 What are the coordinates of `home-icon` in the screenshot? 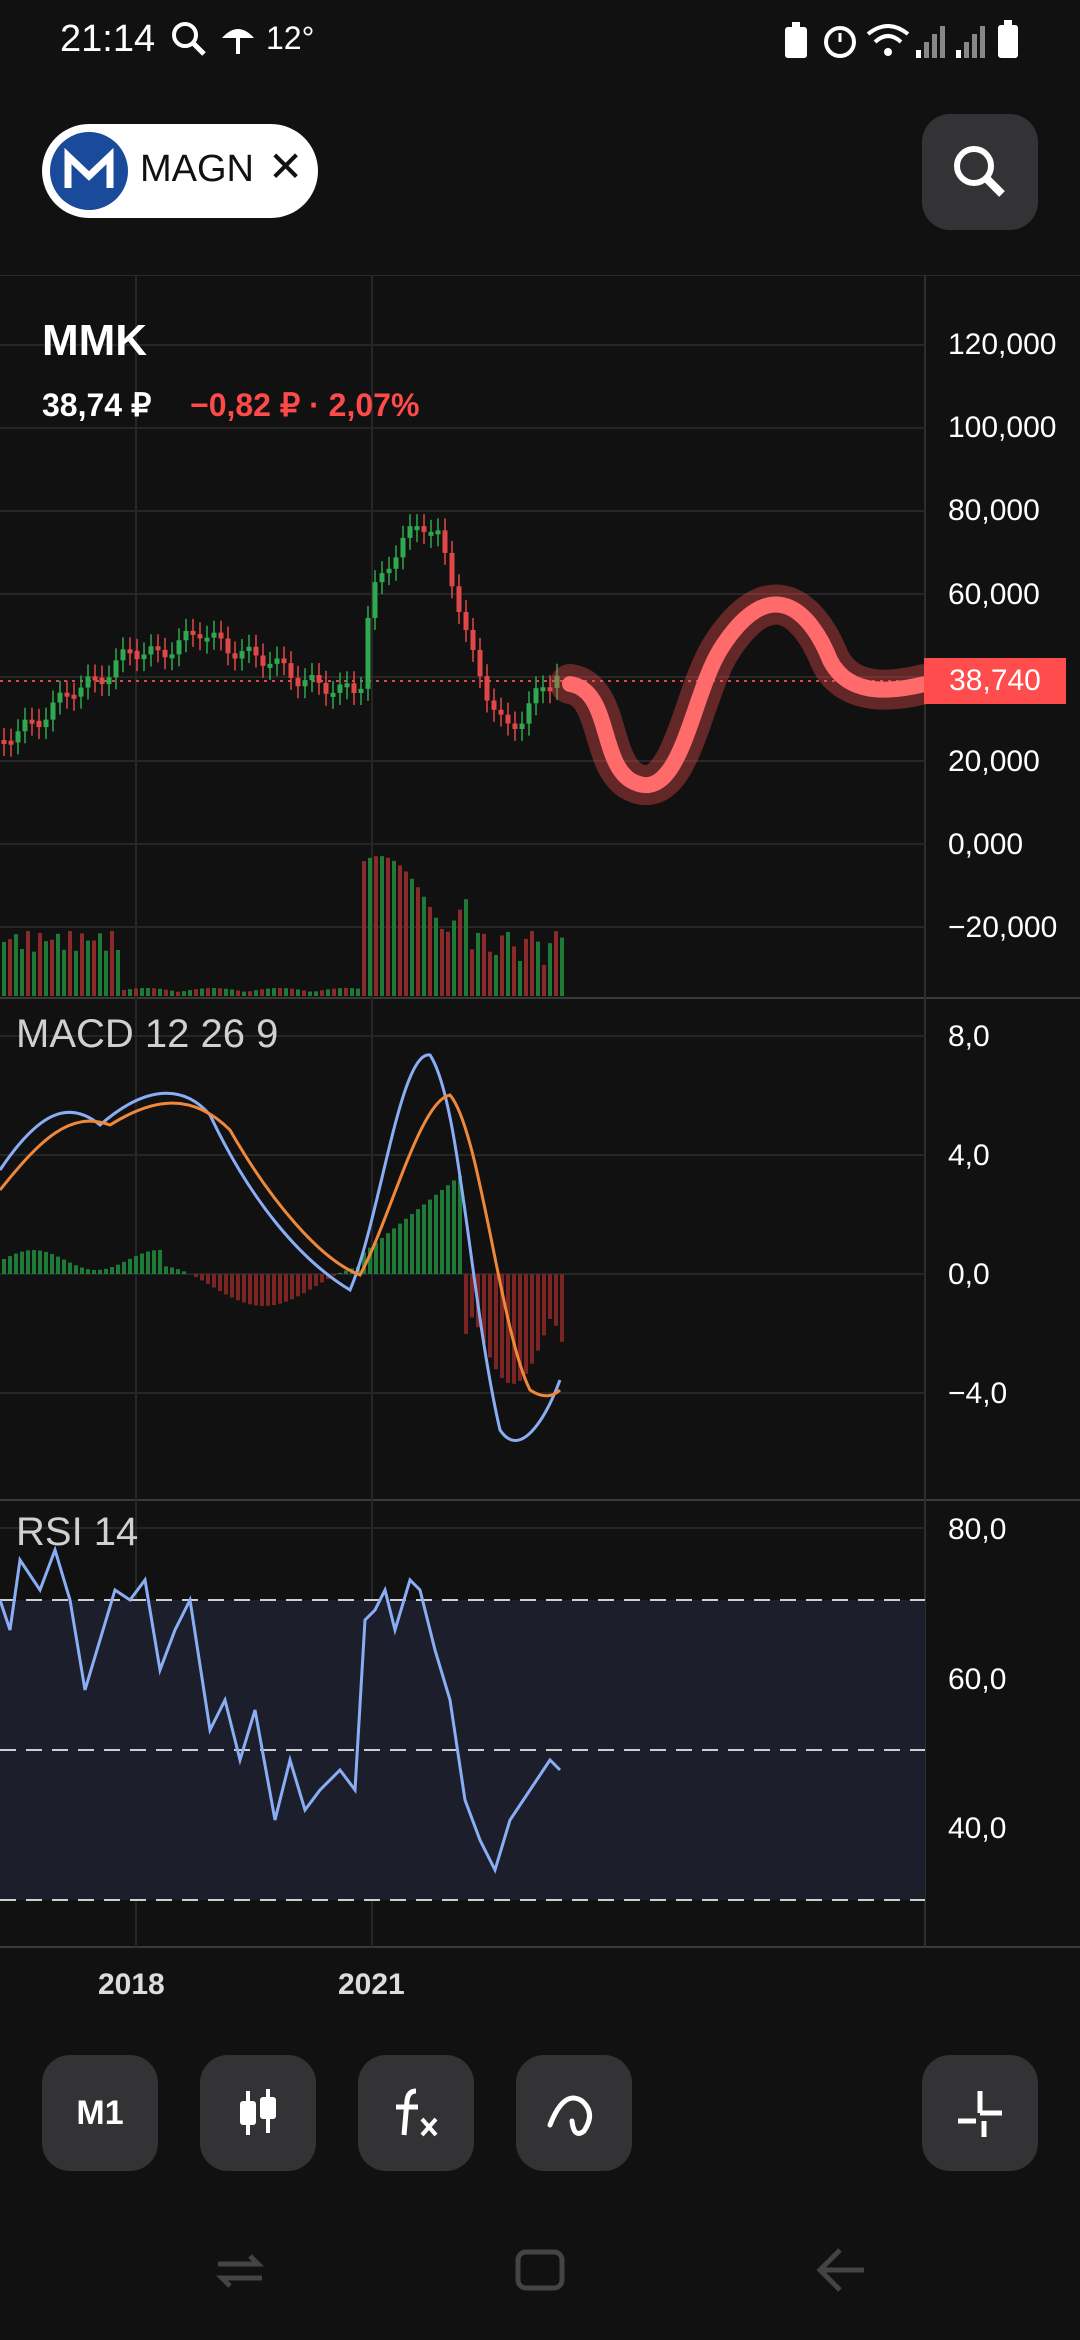 It's located at (540, 2270).